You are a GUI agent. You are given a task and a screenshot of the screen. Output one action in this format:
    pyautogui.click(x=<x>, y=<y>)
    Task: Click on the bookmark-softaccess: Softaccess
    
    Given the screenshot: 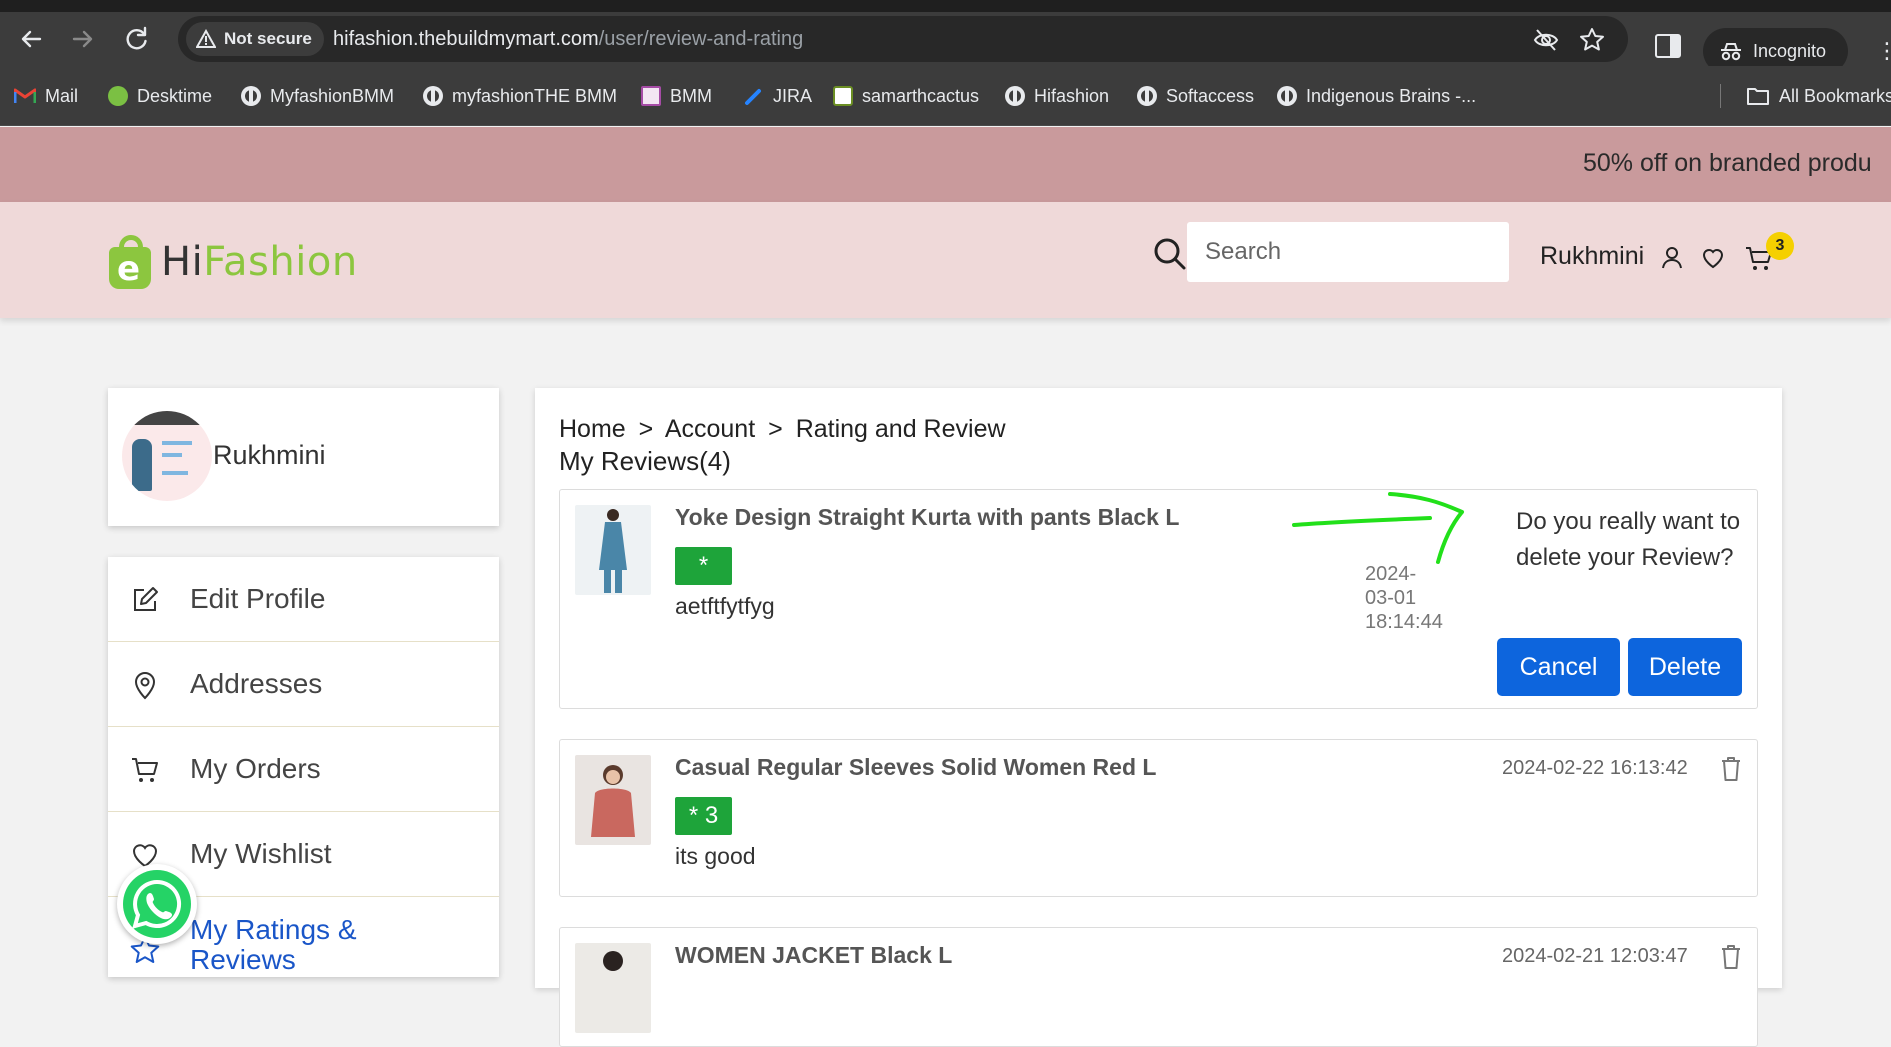 What is the action you would take?
    pyautogui.click(x=1195, y=96)
    